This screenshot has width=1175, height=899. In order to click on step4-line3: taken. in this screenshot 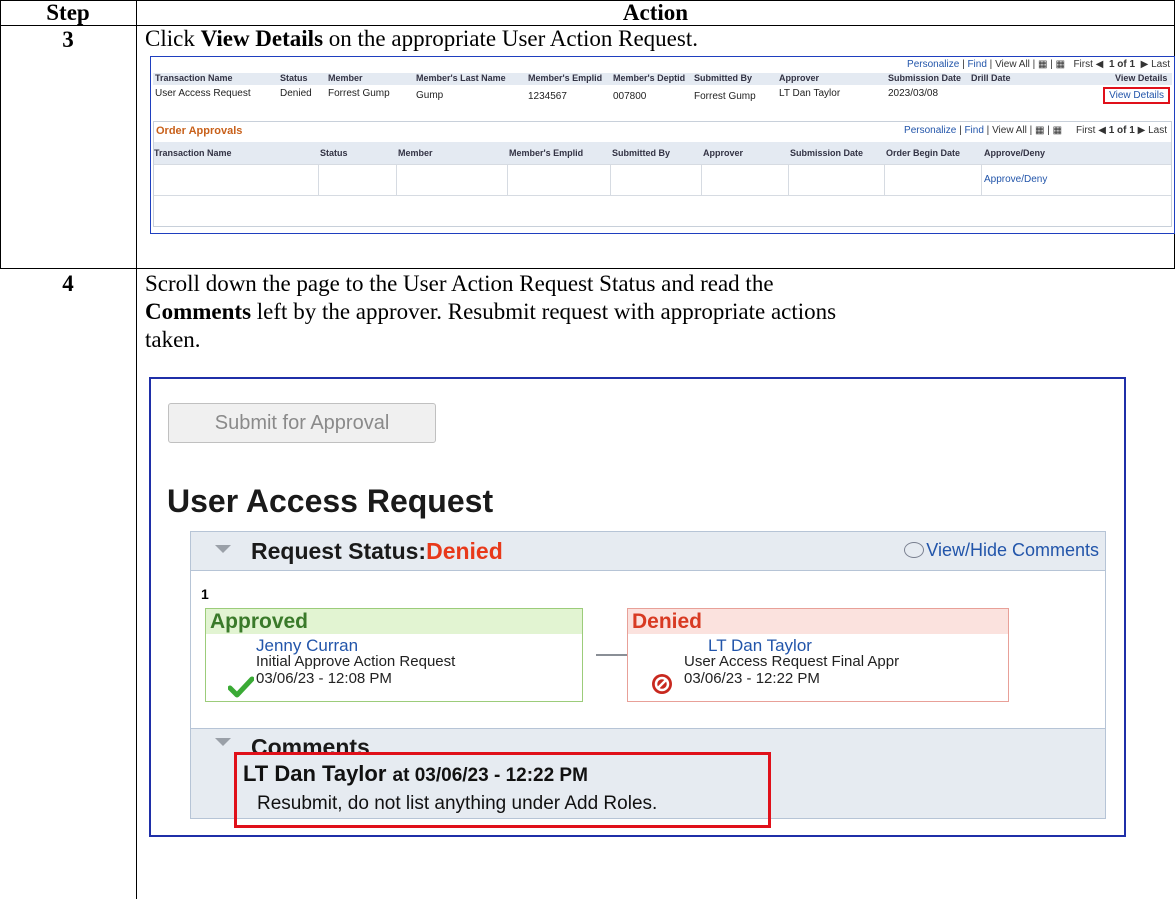, I will do `click(173, 339)`.